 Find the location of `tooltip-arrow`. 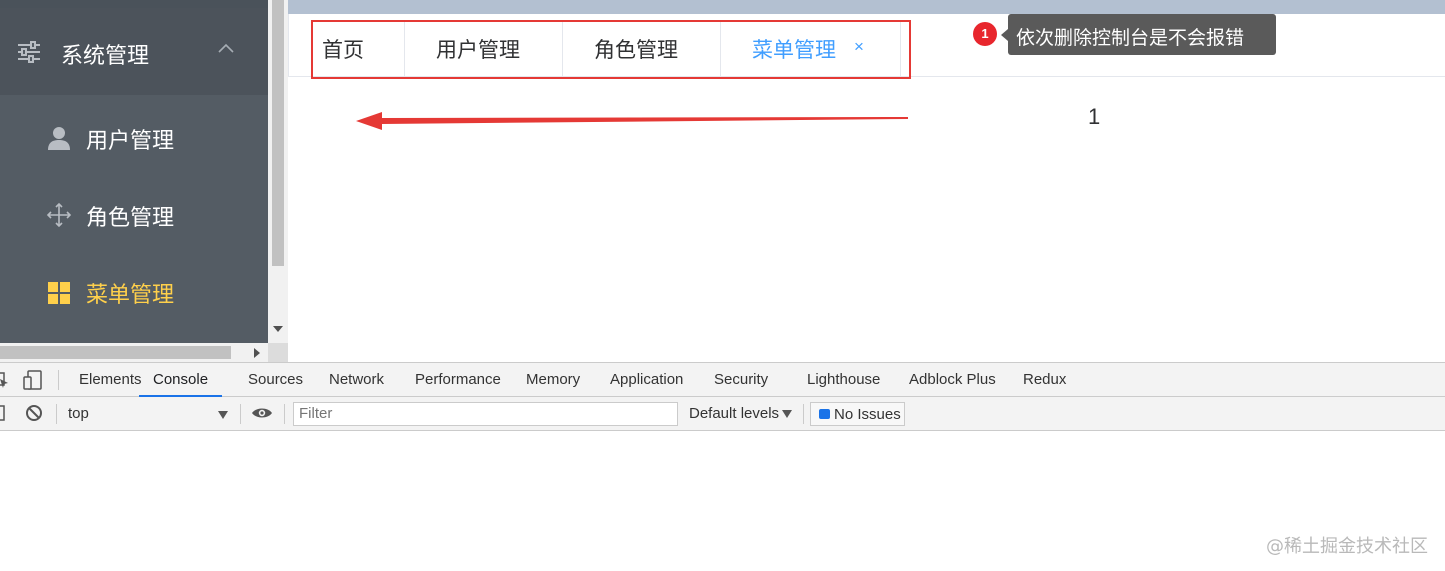

tooltip-arrow is located at coordinates (1004, 35).